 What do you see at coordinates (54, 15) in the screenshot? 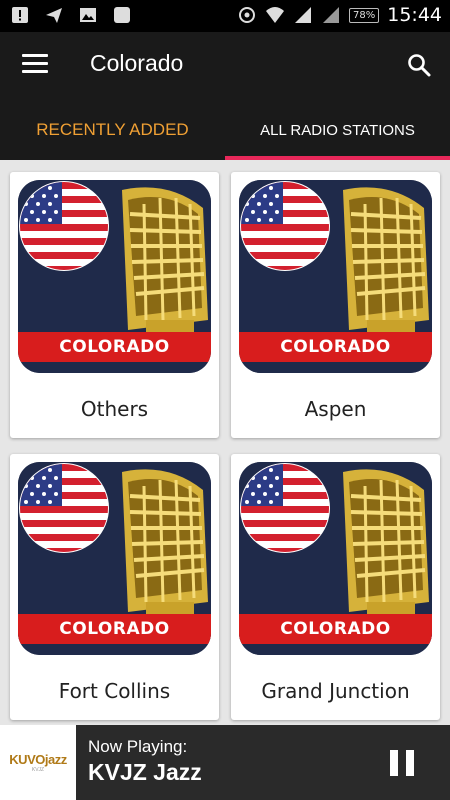
I see `send-icon` at bounding box center [54, 15].